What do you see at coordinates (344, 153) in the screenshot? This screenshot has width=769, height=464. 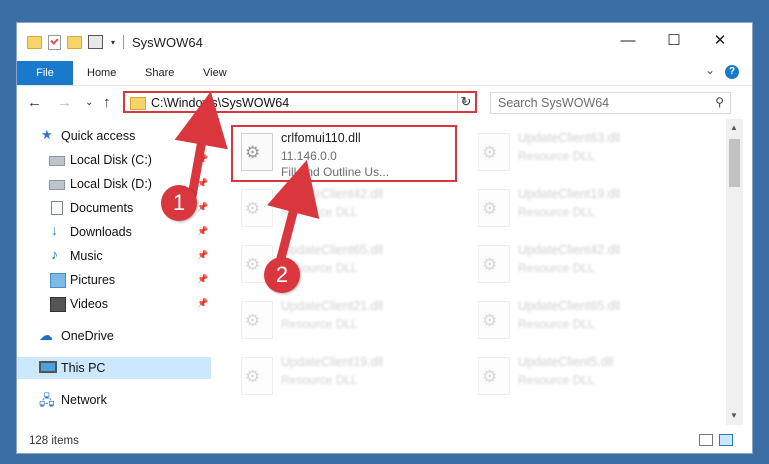 I see `file-highlight-box` at bounding box center [344, 153].